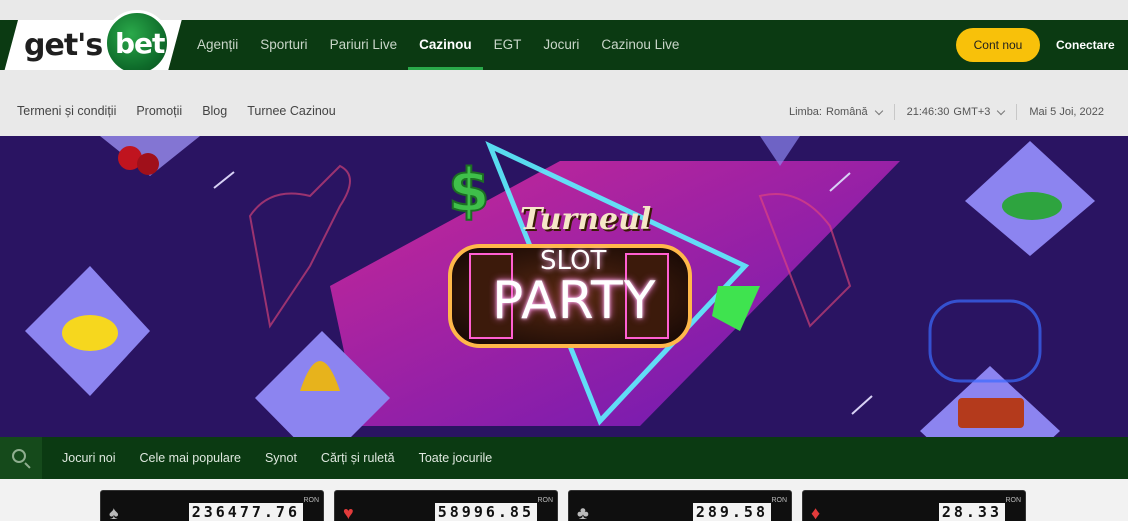 This screenshot has height=521, width=1128. I want to click on logo: get's bet, so click(92, 43).